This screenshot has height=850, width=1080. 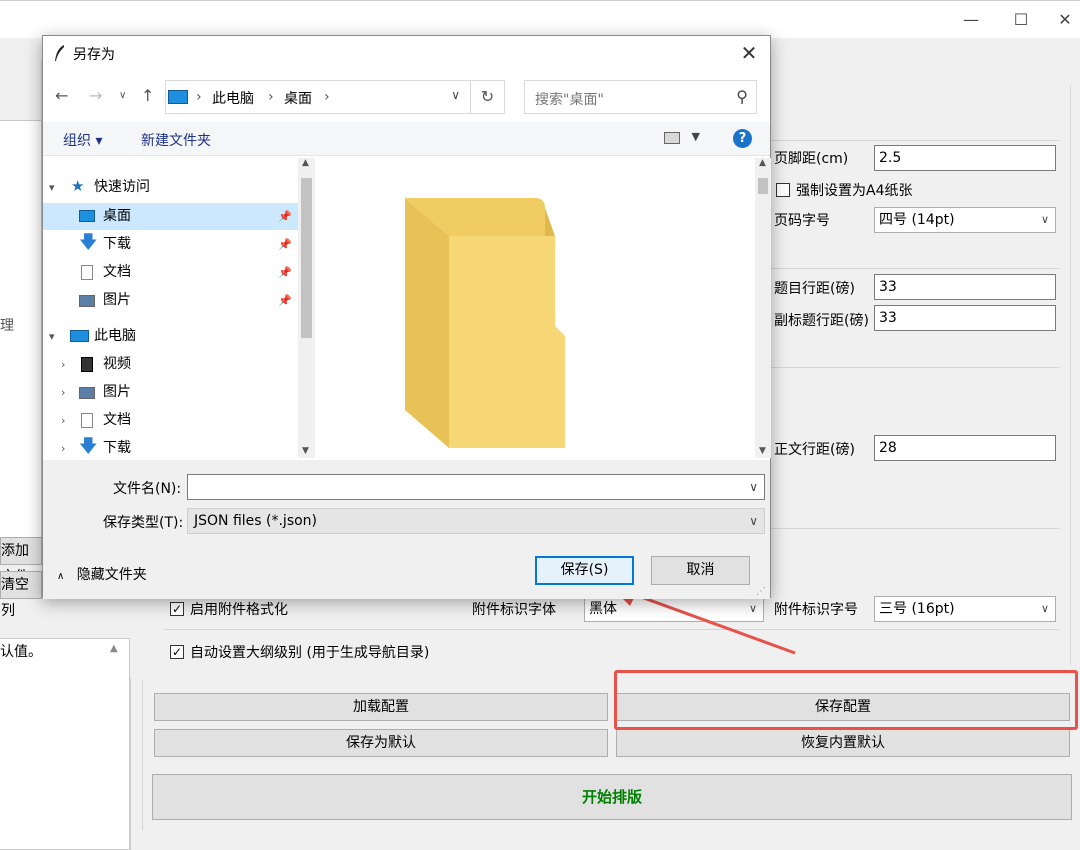 What do you see at coordinates (965, 448) in the screenshot?
I see `body-spacing-input: 28` at bounding box center [965, 448].